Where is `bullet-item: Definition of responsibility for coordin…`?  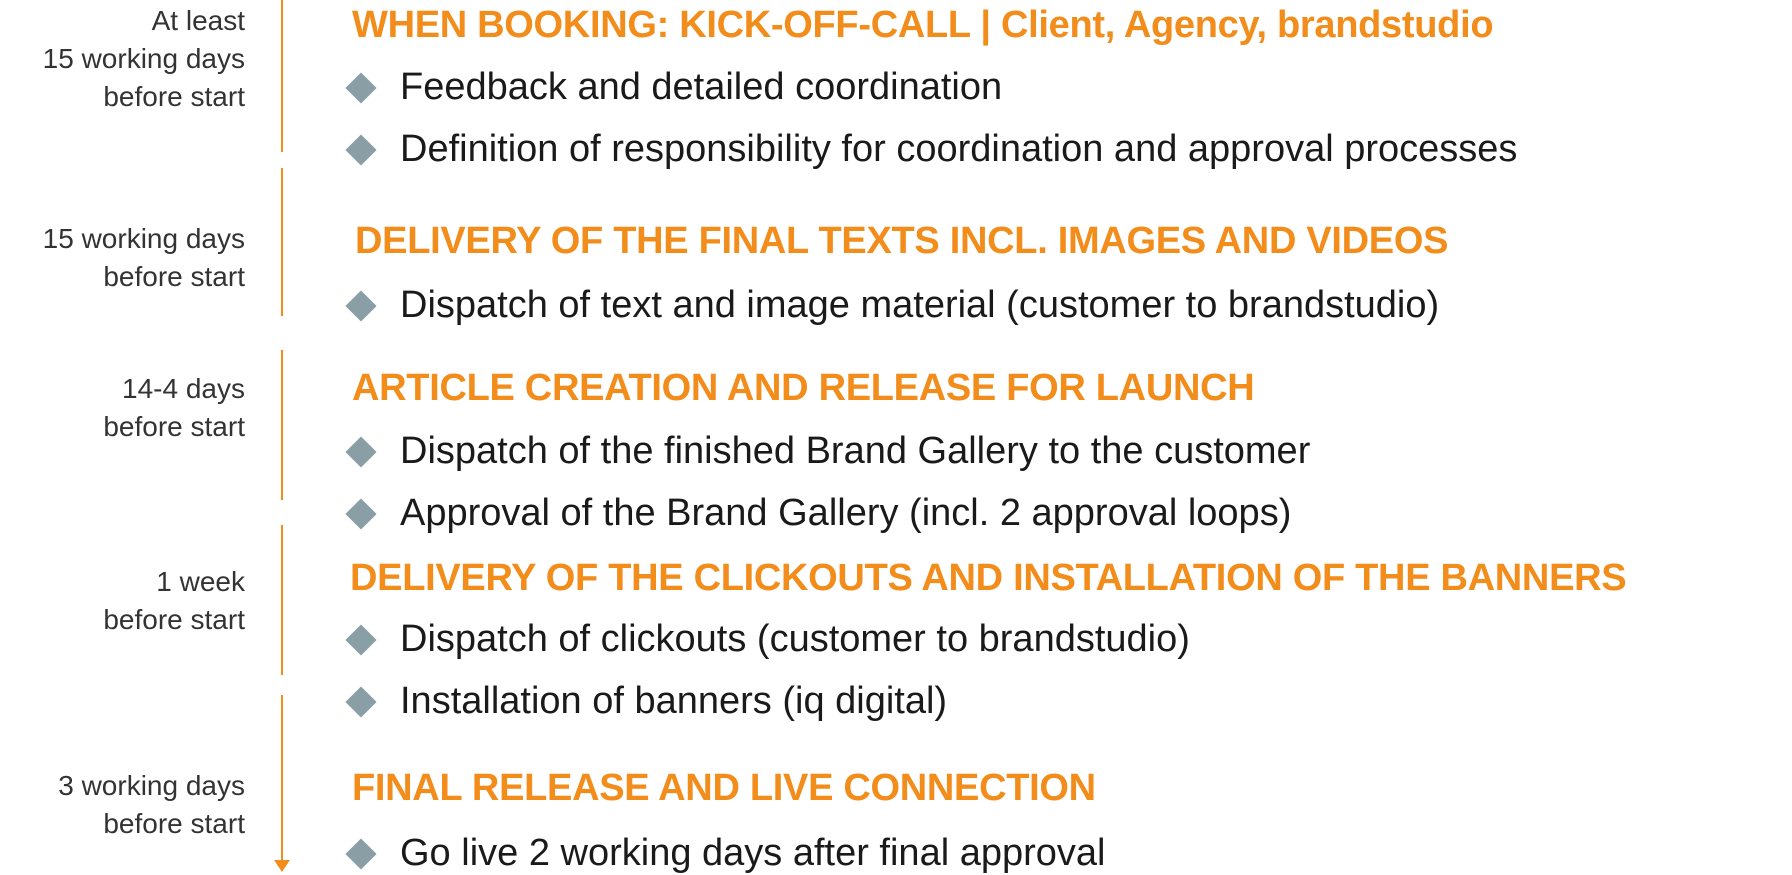
bullet-item: Definition of responsibility for coordin… is located at coordinates (931, 149).